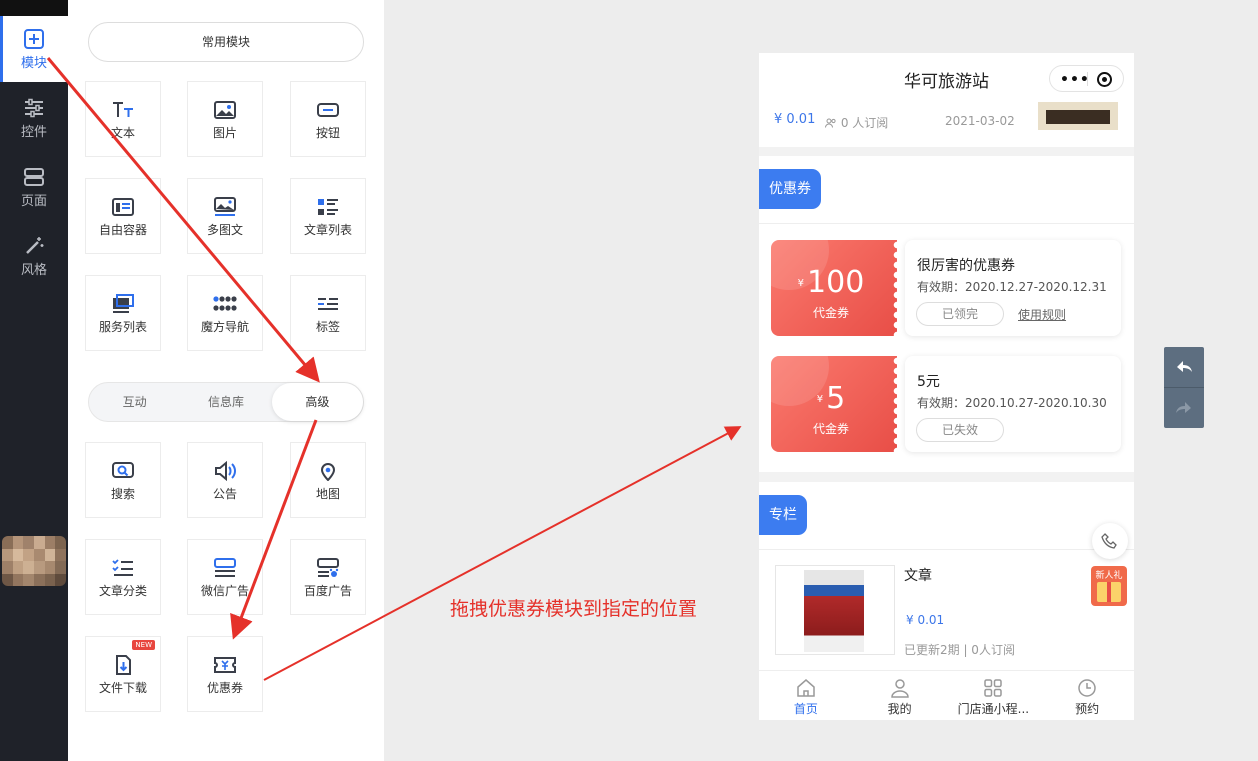  I want to click on instruction-annotation: 拖拽优惠券模块到指定的位置, so click(574, 609).